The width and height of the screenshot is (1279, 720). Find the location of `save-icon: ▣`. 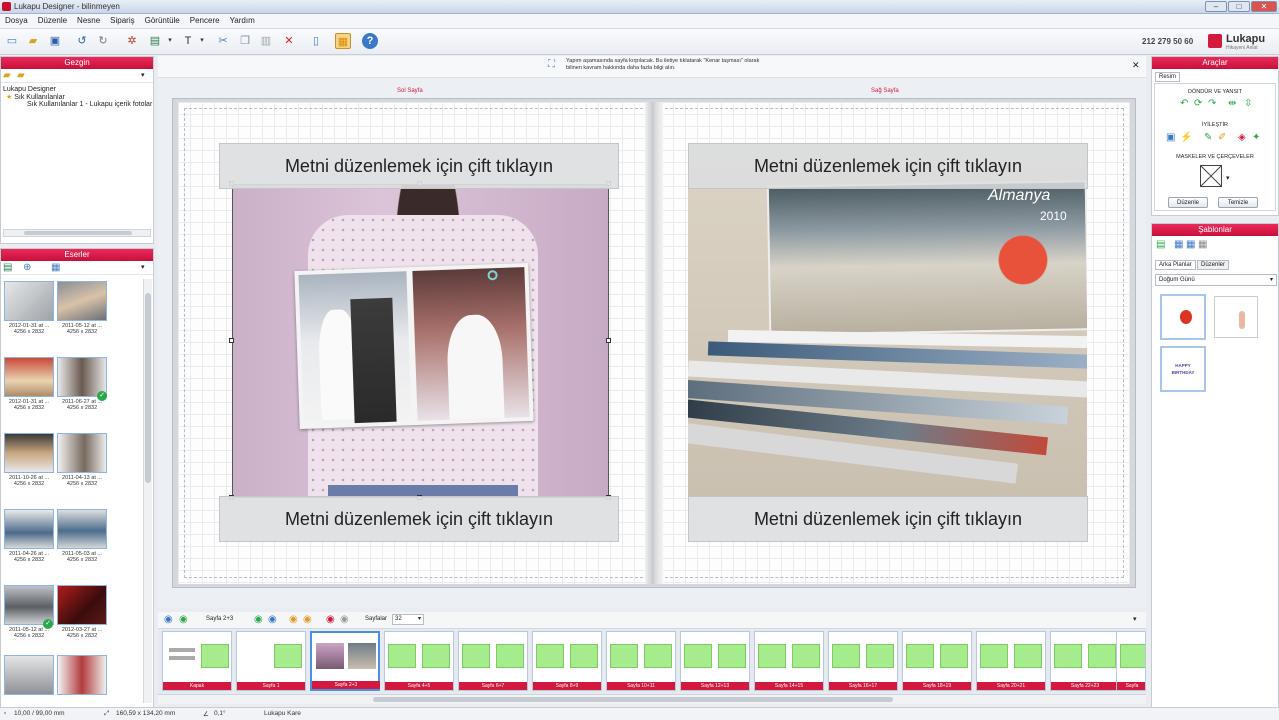

save-icon: ▣ is located at coordinates (55, 41).